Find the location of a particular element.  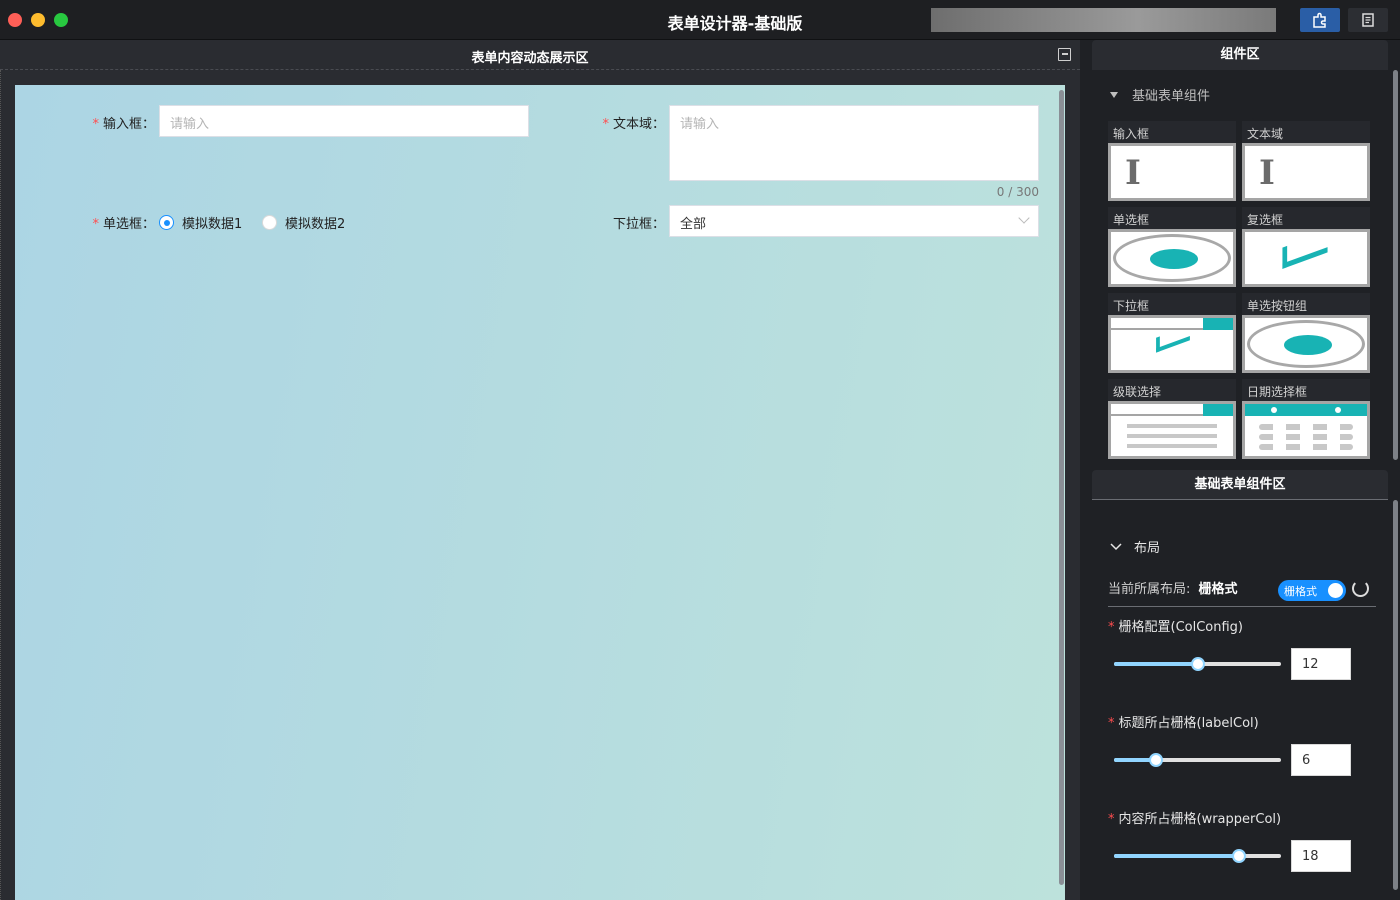

component-date-picker: 日期选择框 is located at coordinates (1306, 419).